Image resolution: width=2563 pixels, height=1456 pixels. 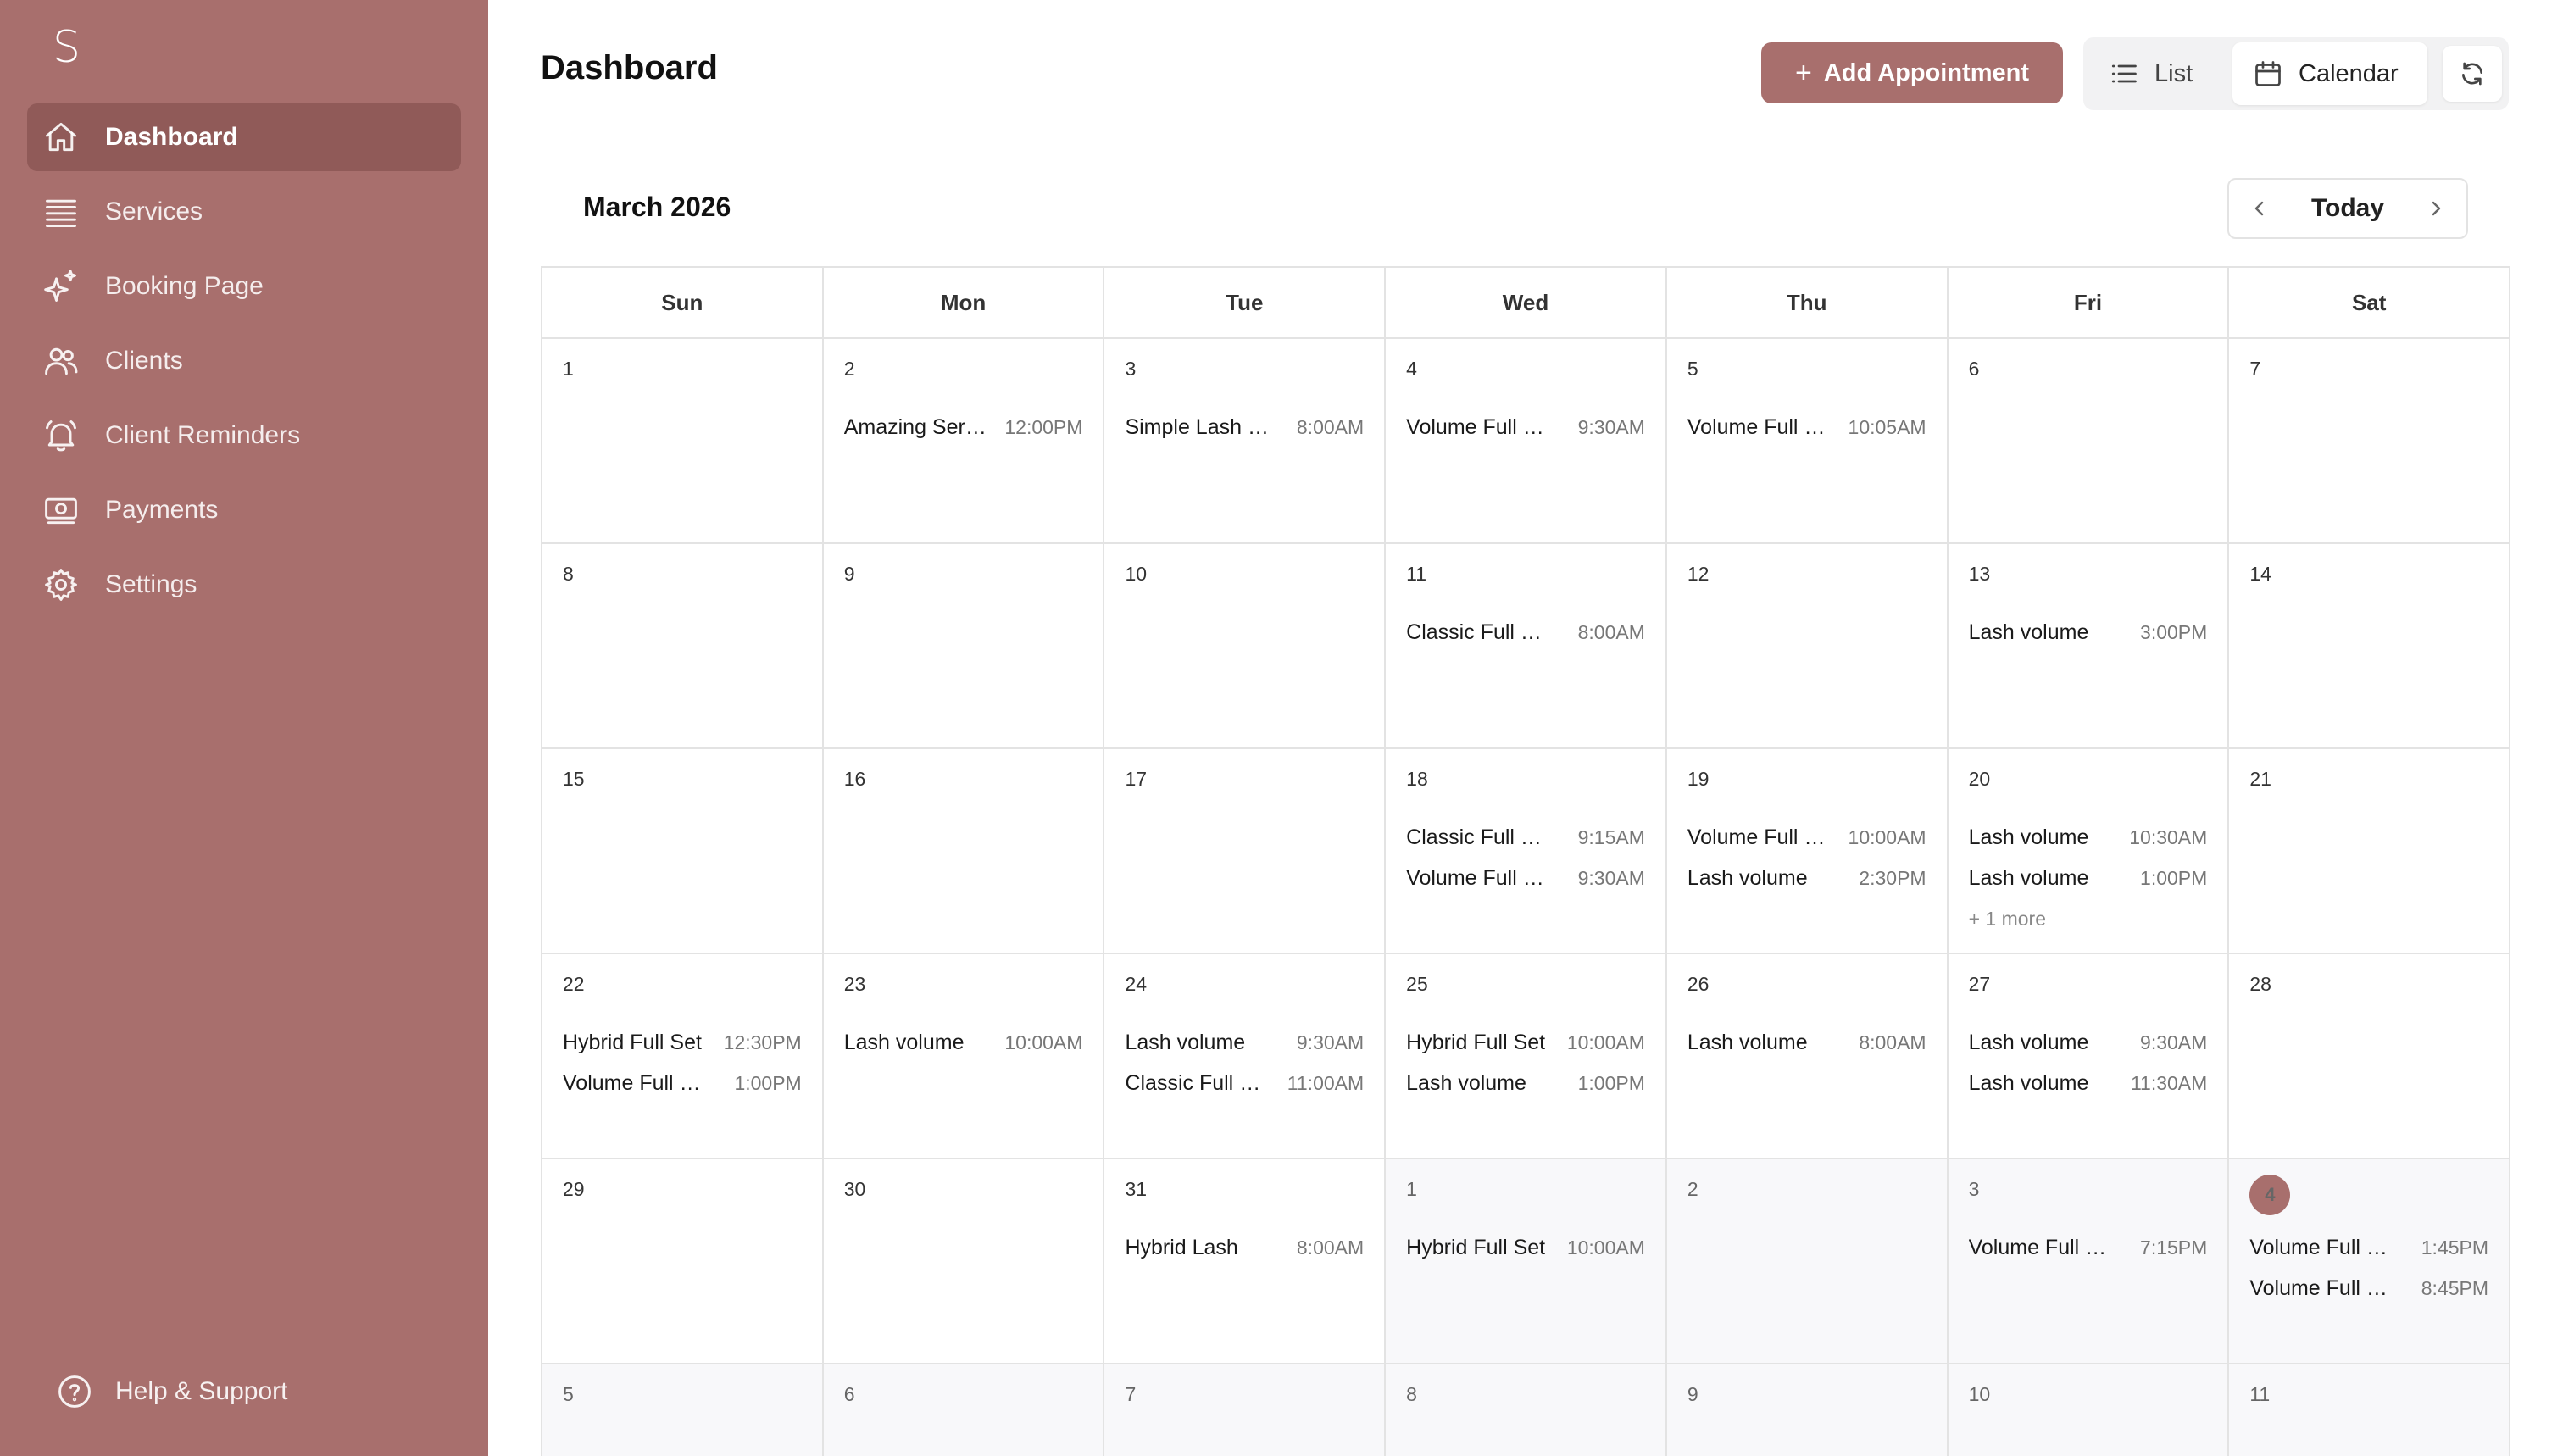 What do you see at coordinates (1244, 1247) in the screenshot?
I see `appointment-item: Hybrid Lash 8:00AM` at bounding box center [1244, 1247].